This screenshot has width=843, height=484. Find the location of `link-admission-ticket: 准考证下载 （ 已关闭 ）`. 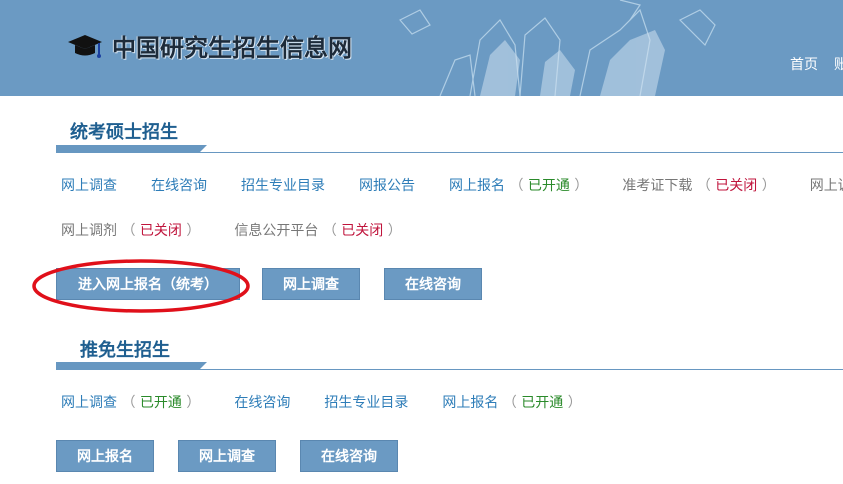

link-admission-ticket: 准考证下载 （ 已关闭 ） is located at coordinates (698, 185).